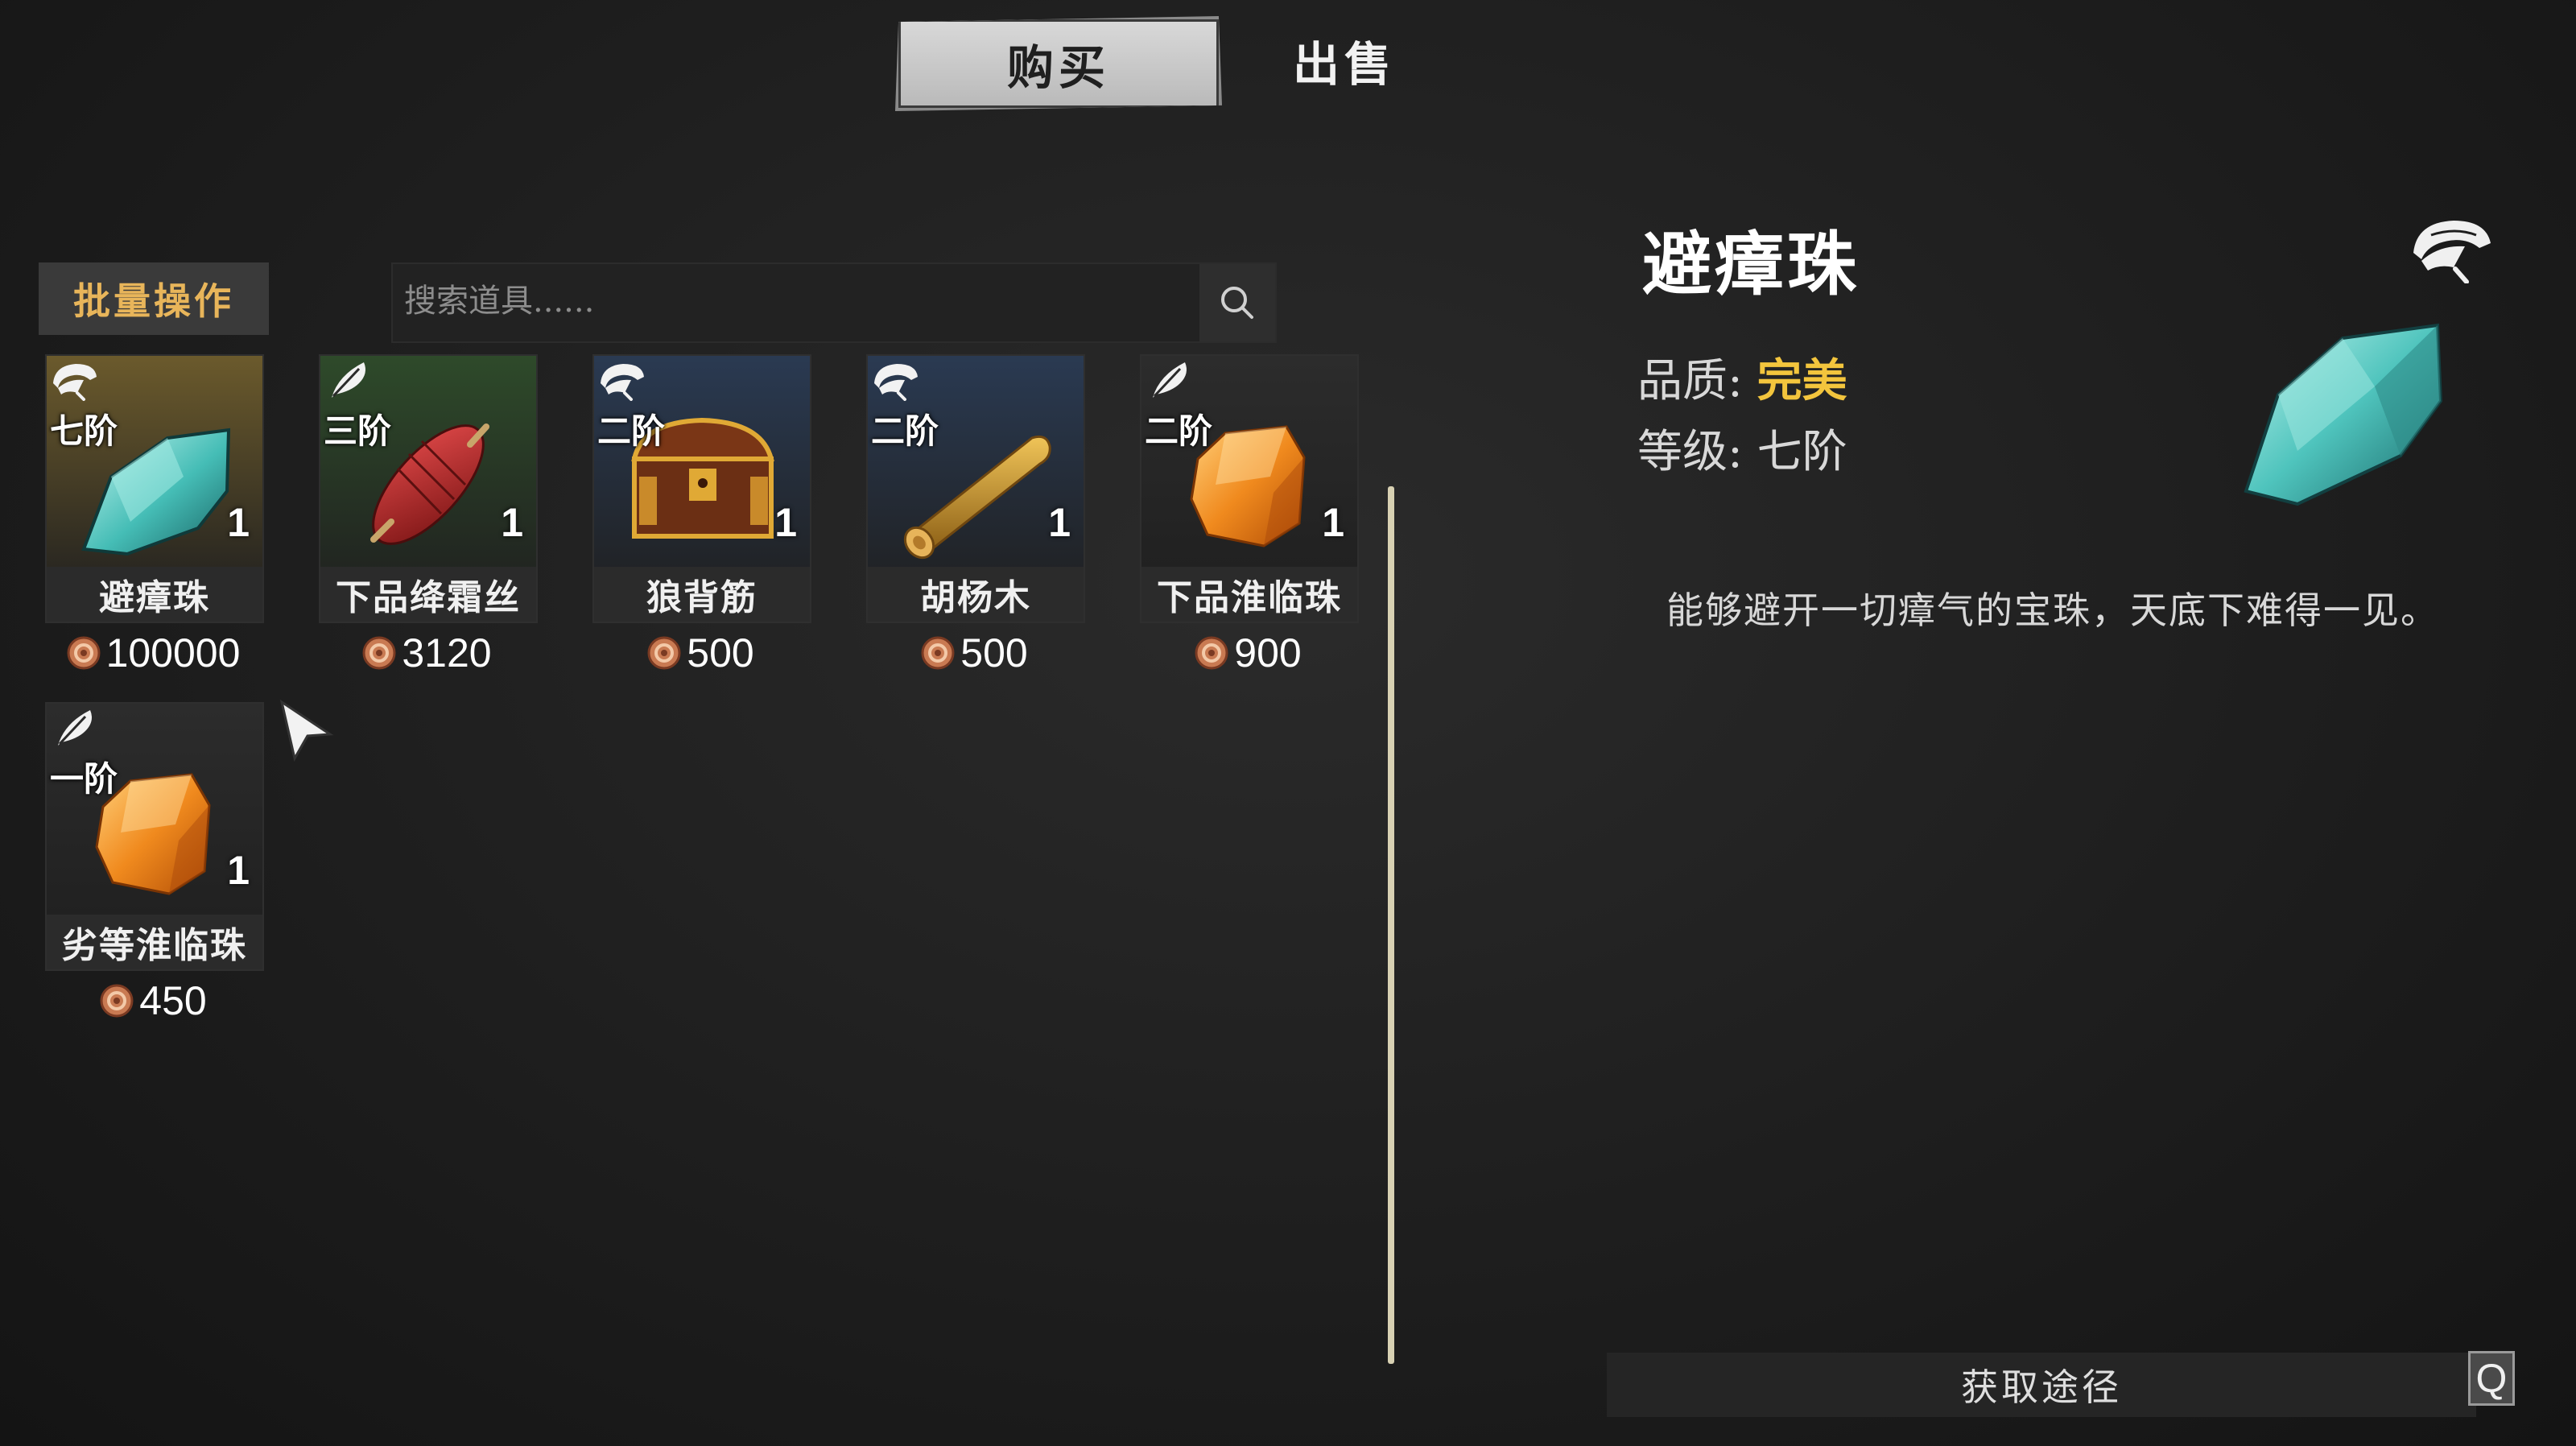 The width and height of the screenshot is (2576, 1446). I want to click on level-value: 七阶, so click(1802, 452).